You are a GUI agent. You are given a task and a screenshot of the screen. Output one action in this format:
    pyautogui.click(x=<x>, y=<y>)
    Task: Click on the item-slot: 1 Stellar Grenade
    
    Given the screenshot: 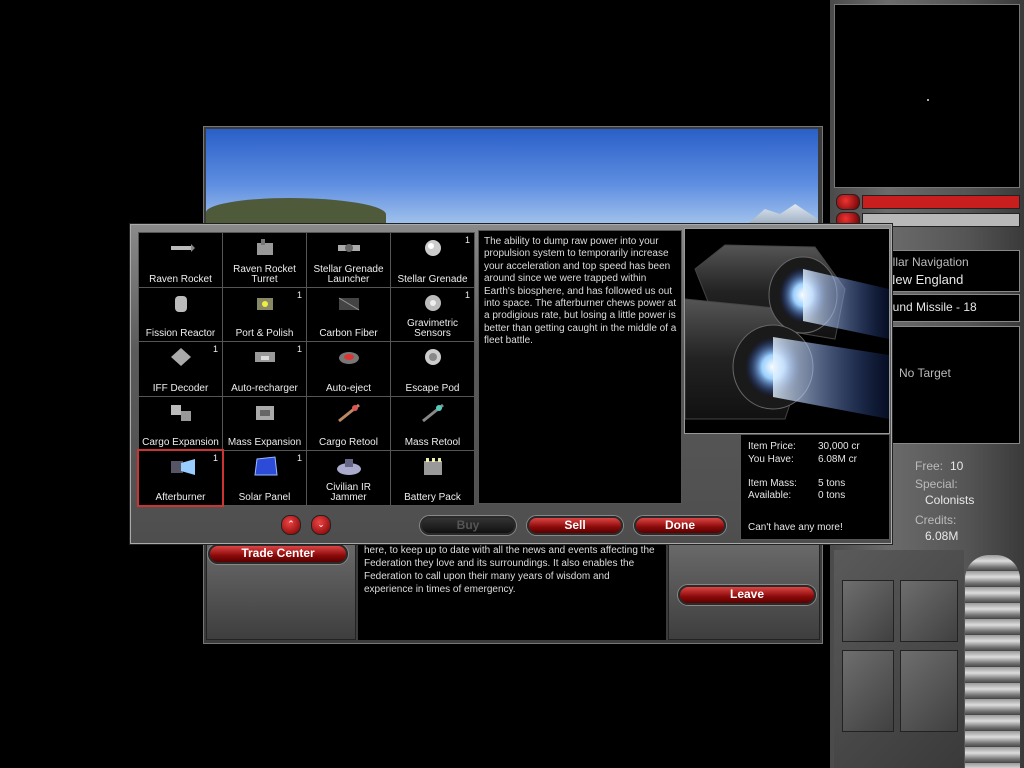 What is the action you would take?
    pyautogui.click(x=432, y=260)
    